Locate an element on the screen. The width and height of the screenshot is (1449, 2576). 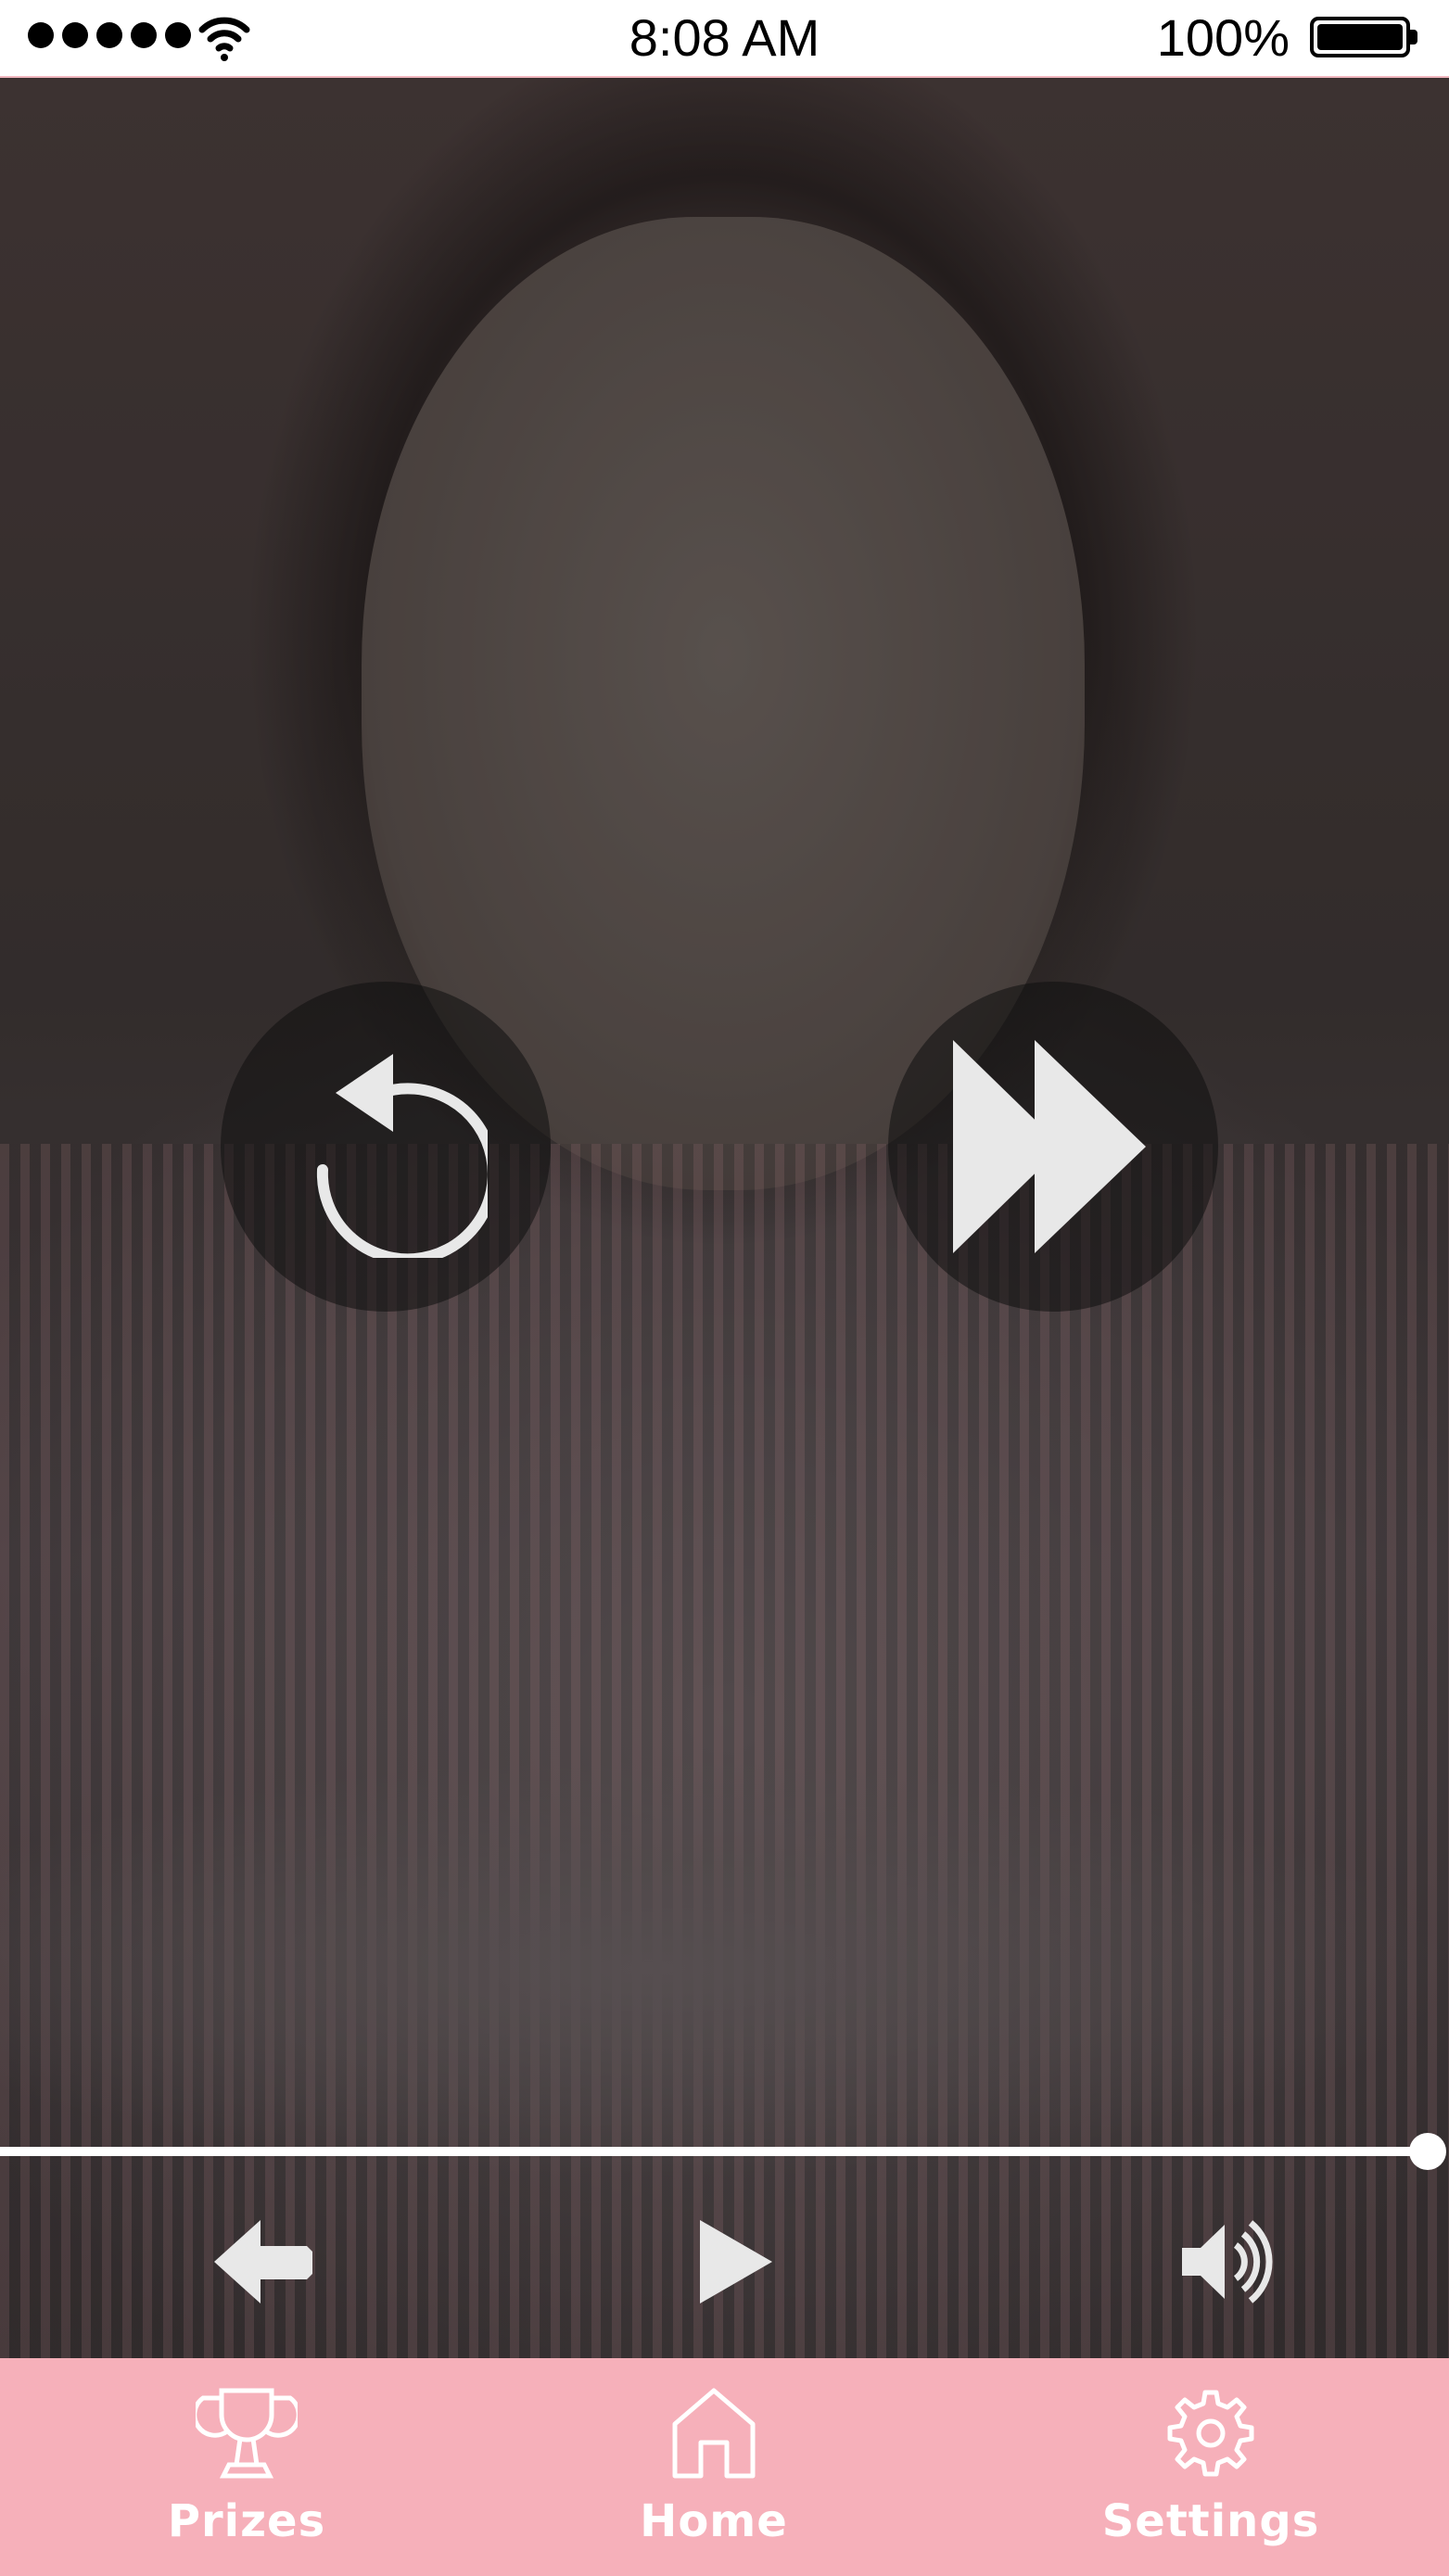
volume-button is located at coordinates (1228, 2262).